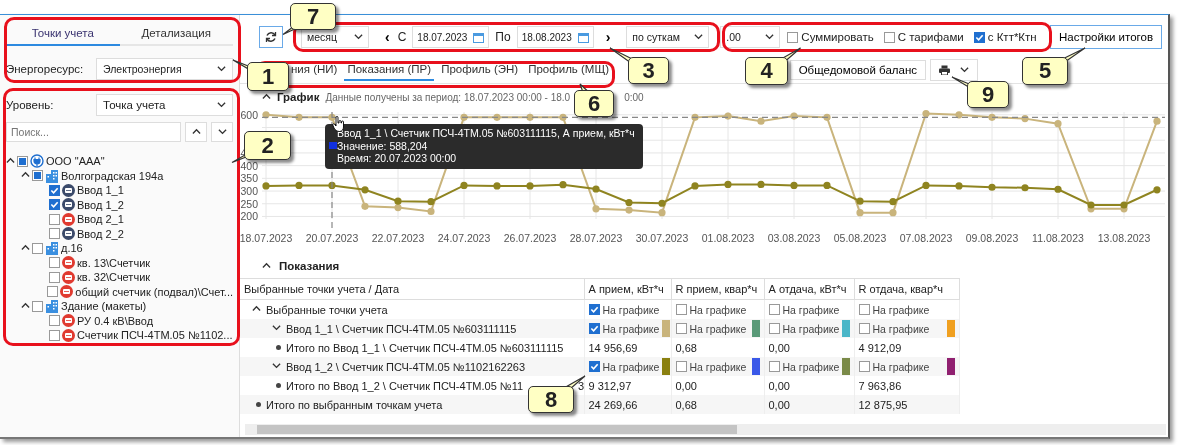 The height and width of the screenshot is (445, 1178). What do you see at coordinates (271, 37) in the screenshot?
I see `refresh-button` at bounding box center [271, 37].